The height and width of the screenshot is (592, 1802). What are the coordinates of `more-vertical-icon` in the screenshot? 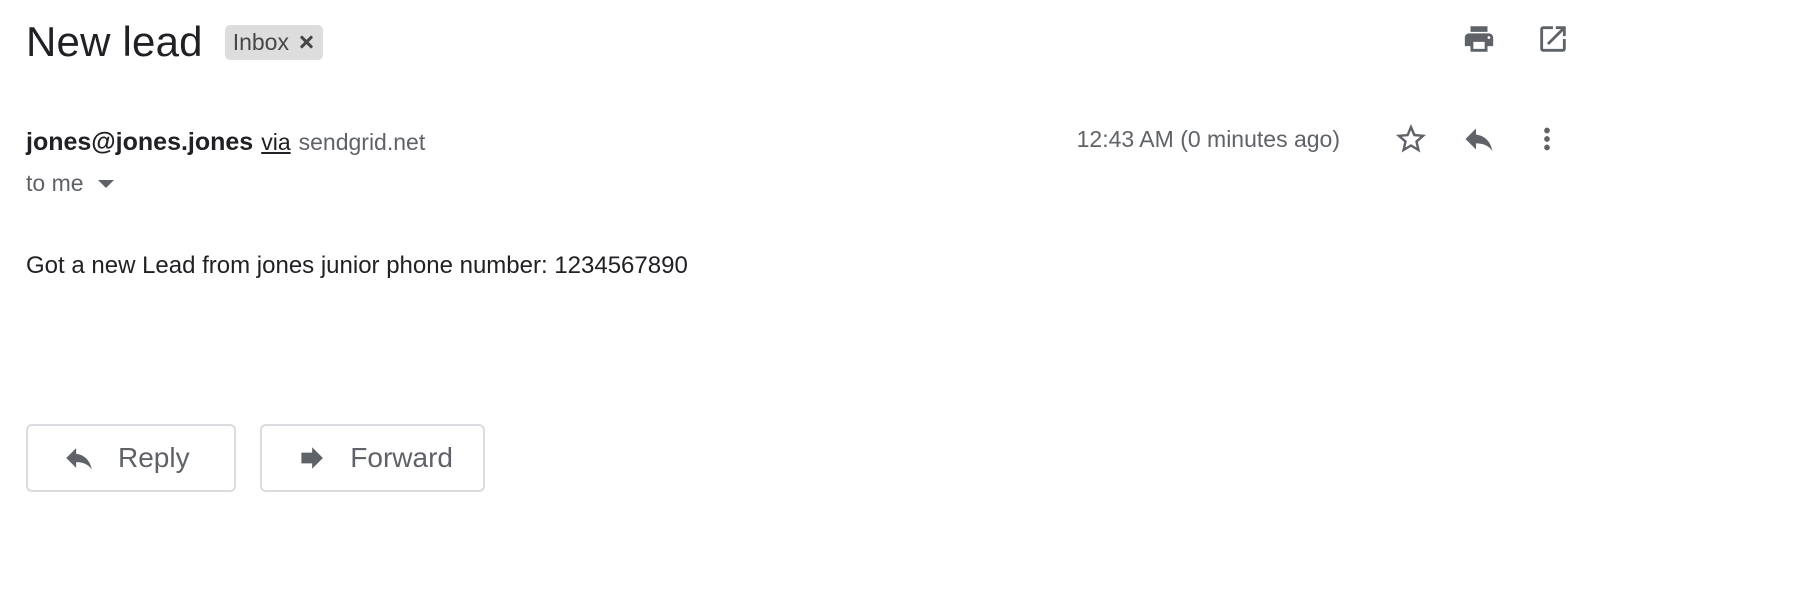 It's located at (1547, 139).